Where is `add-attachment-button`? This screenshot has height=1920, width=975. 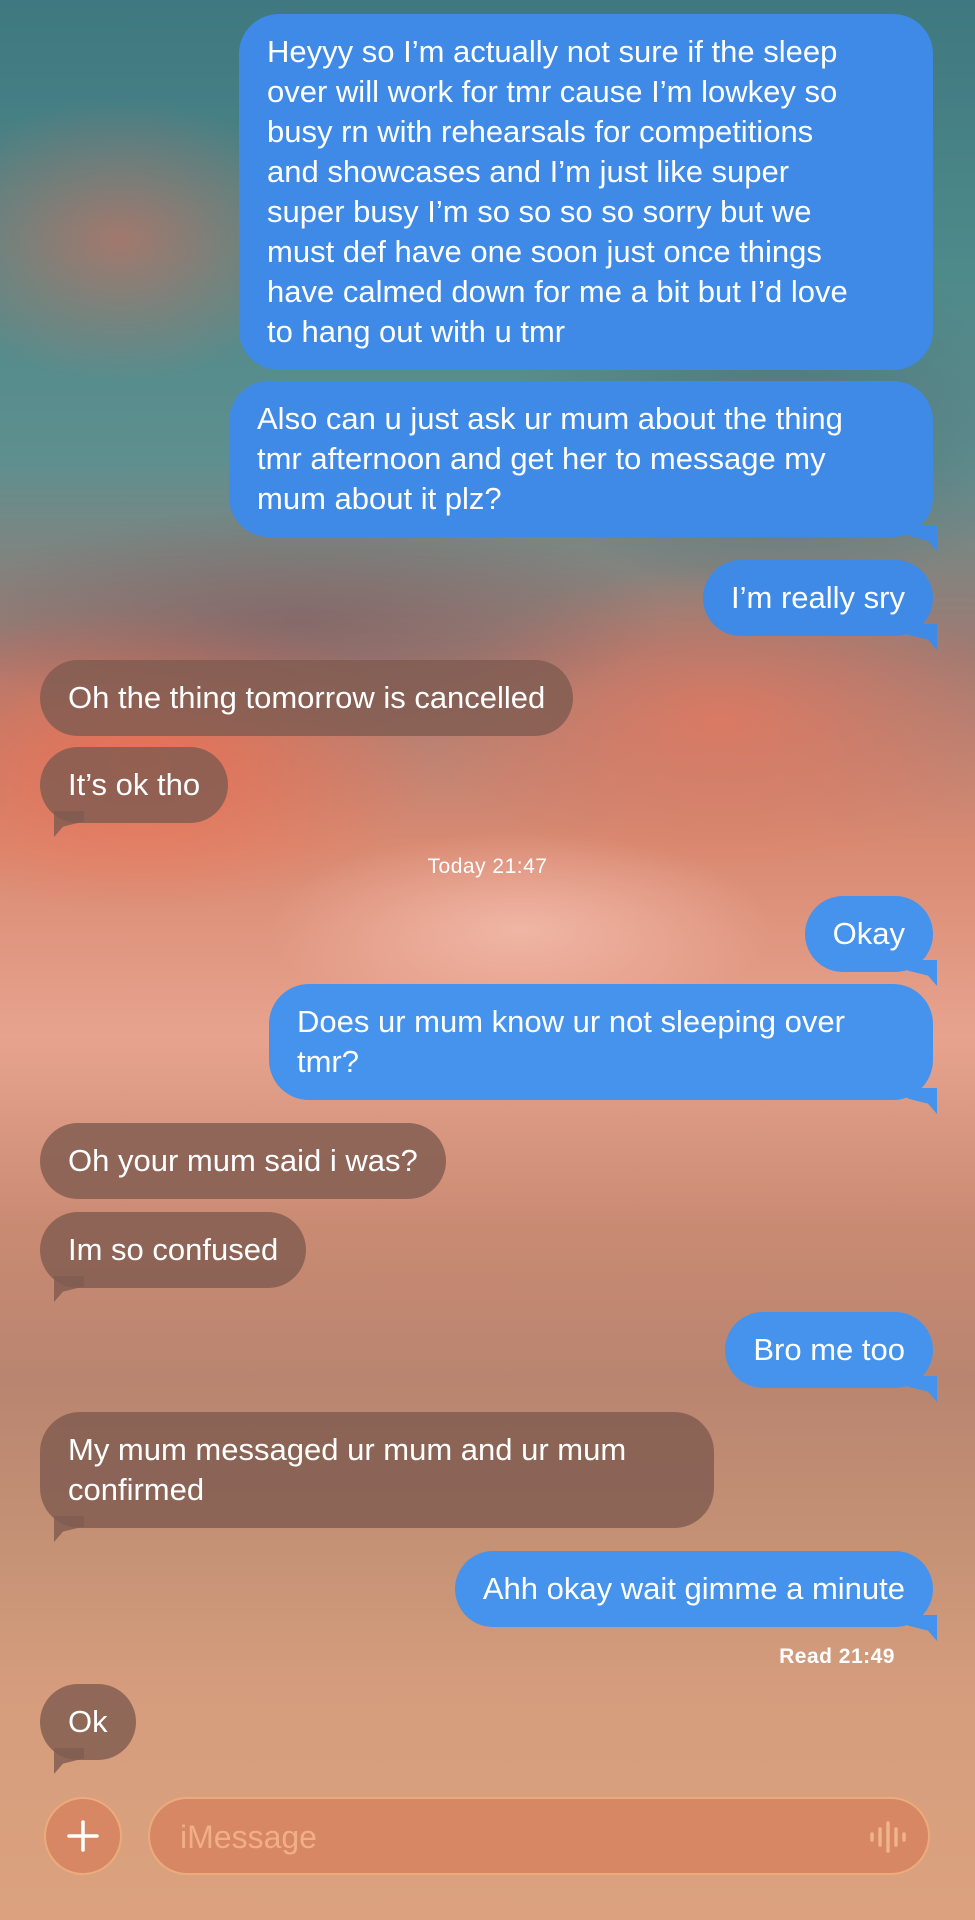
add-attachment-button is located at coordinates (83, 1836).